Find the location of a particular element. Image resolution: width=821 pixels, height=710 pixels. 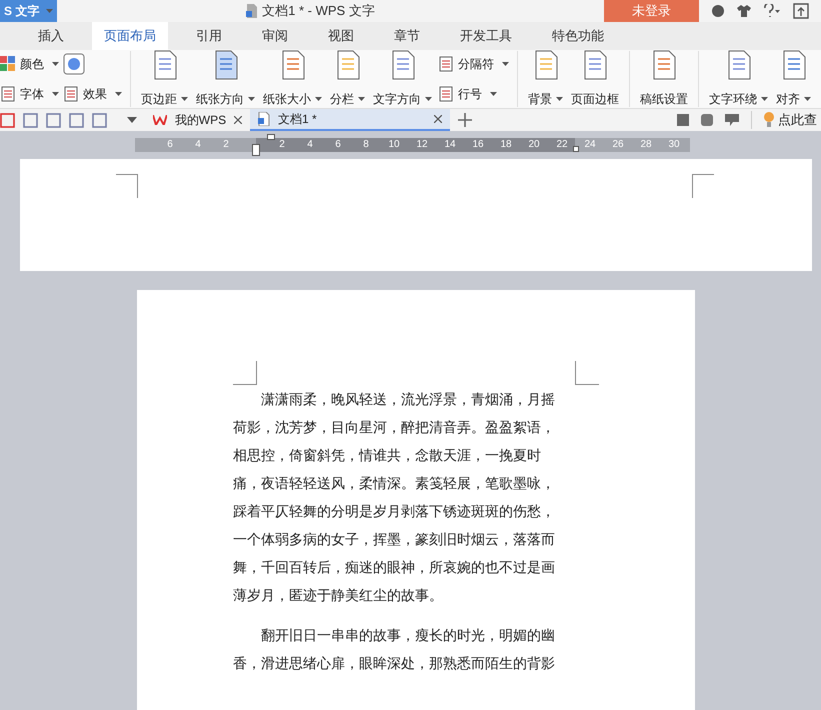

ruler-number: 24 is located at coordinates (590, 145).